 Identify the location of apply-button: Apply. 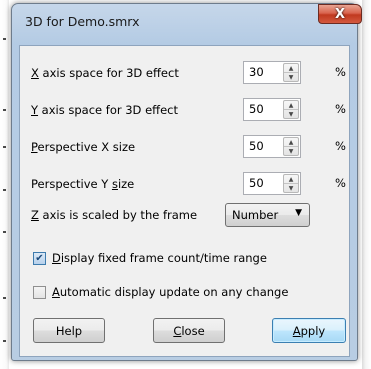
(309, 330).